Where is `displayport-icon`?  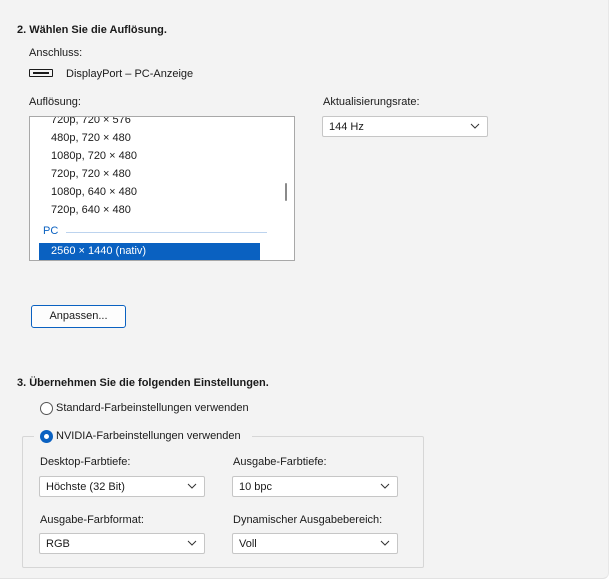
displayport-icon is located at coordinates (41, 73).